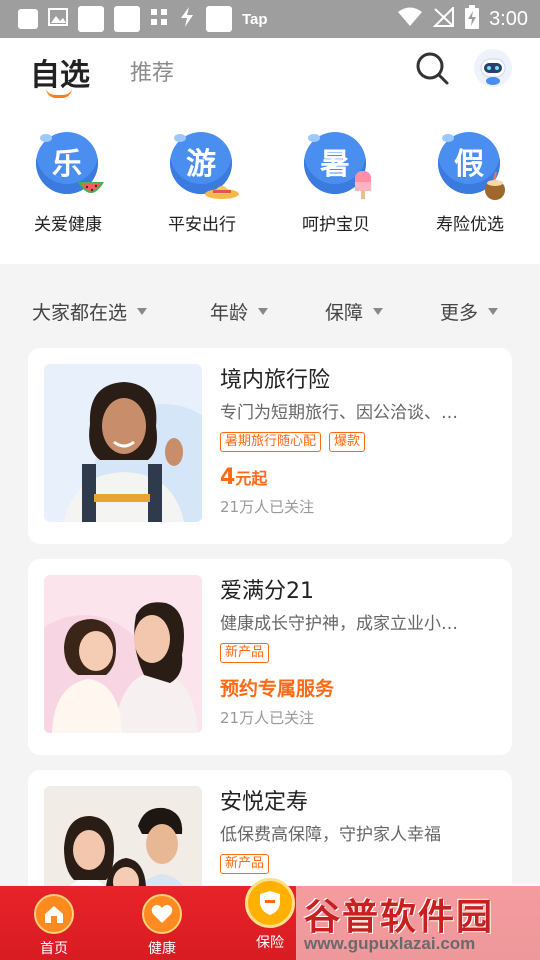 The image size is (540, 960). What do you see at coordinates (270, 19) in the screenshot?
I see `status-bar: Tap 3:00` at bounding box center [270, 19].